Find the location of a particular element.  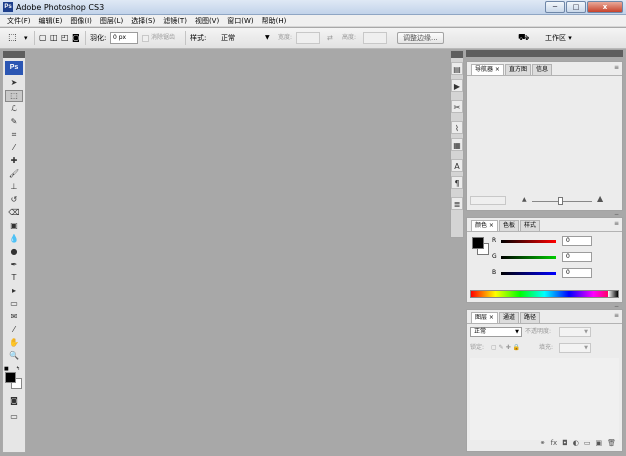

new-selection-icon: ▢ is located at coordinates (43, 38).